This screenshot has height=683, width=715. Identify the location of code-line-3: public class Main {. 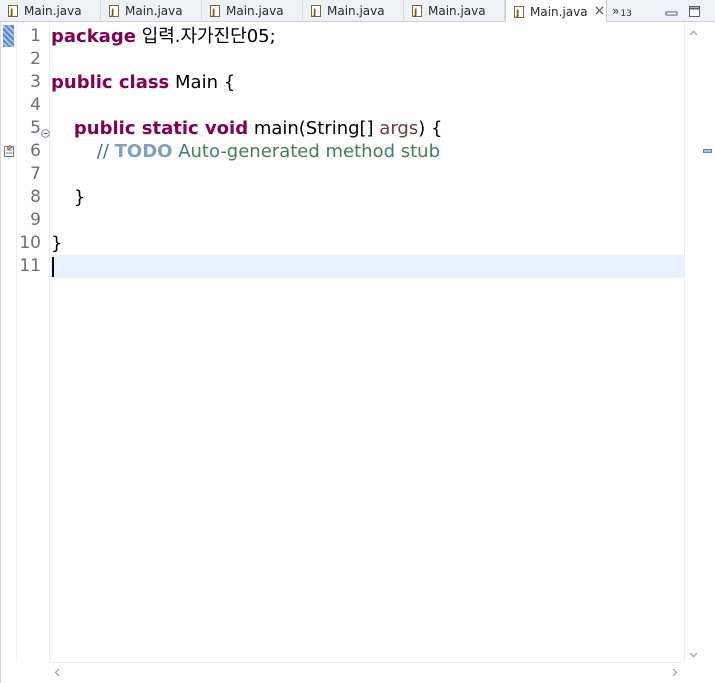
(143, 82).